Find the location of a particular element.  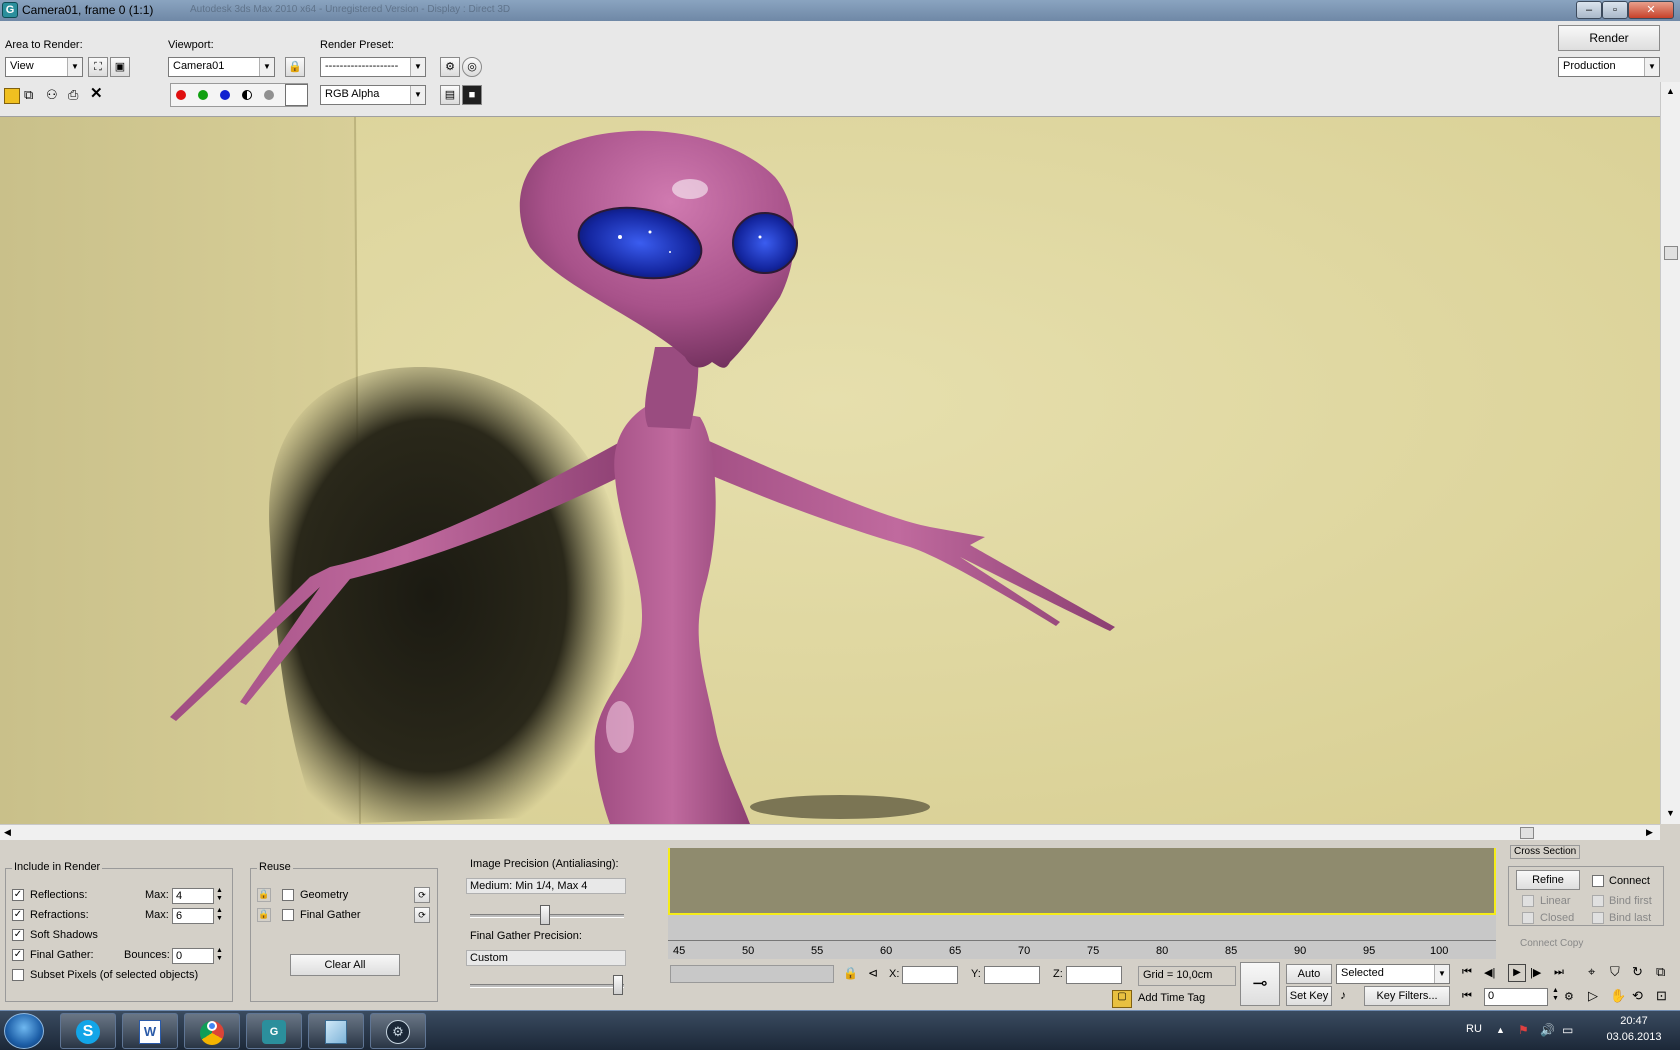

max-refractions-input: 6 is located at coordinates (193, 916).